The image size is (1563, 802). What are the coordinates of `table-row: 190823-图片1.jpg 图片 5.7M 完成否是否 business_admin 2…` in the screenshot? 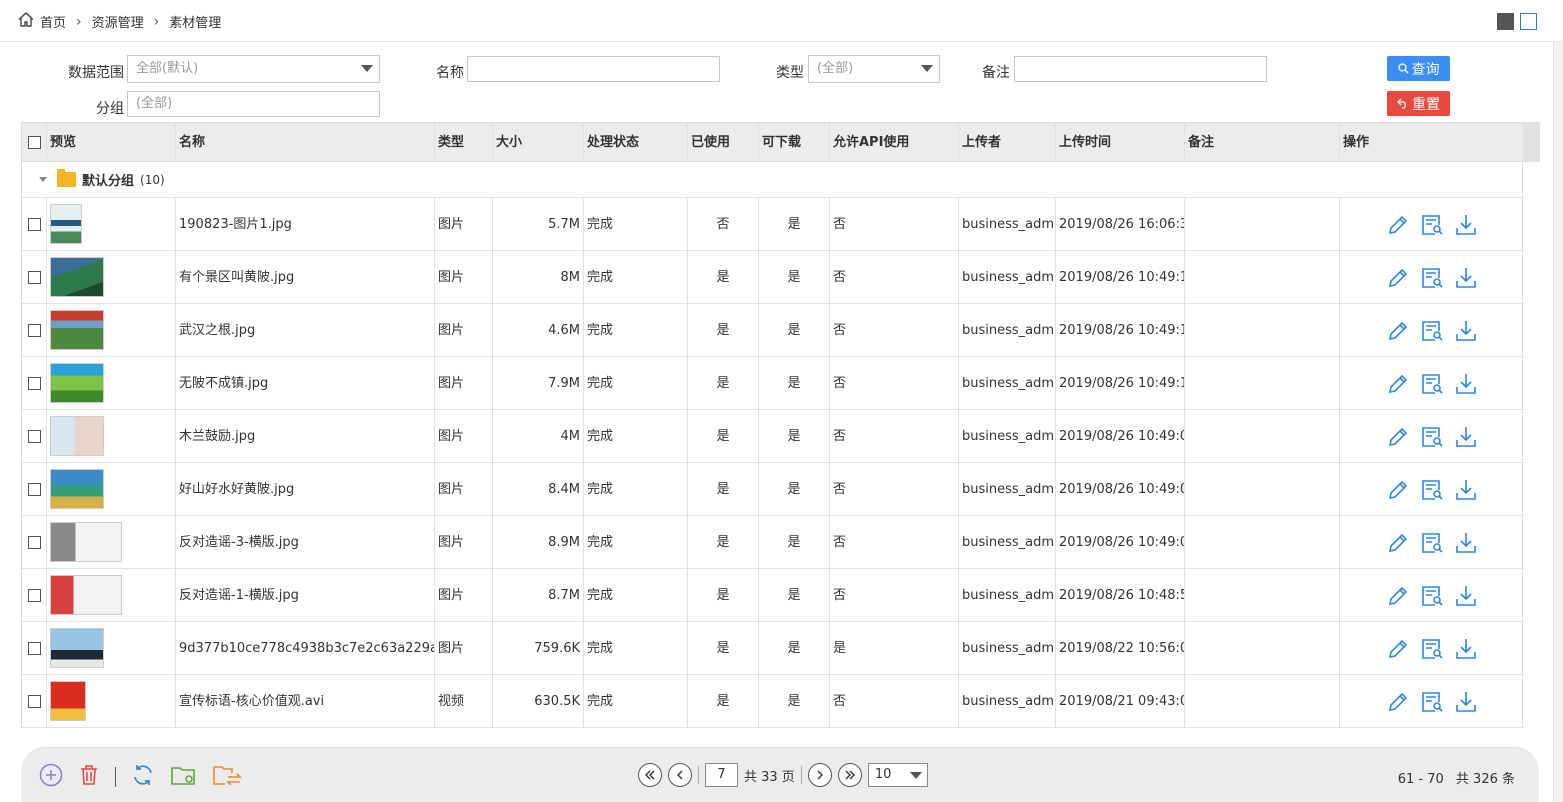 It's located at (773, 224).